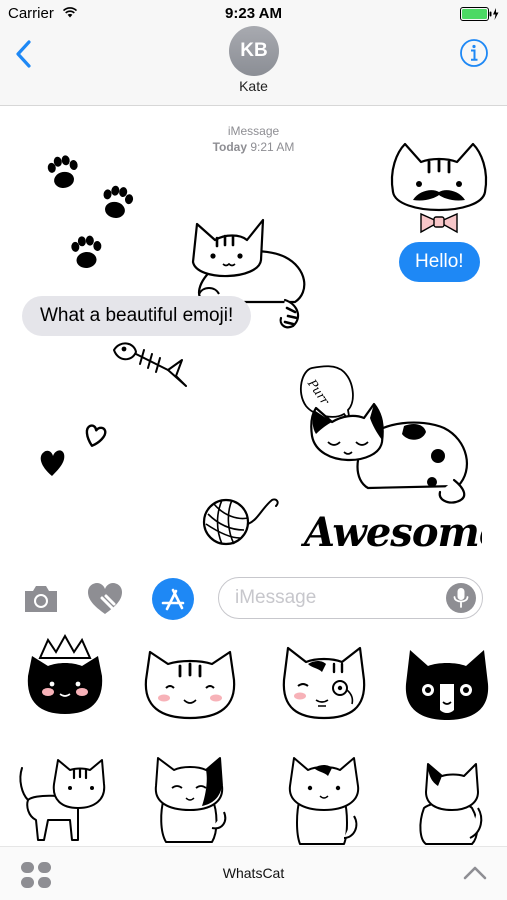  What do you see at coordinates (324, 800) in the screenshot?
I see `sitting-cat-sticker` at bounding box center [324, 800].